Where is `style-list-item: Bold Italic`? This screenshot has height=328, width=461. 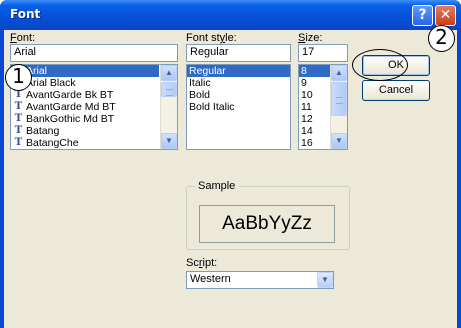
style-list-item: Bold Italic is located at coordinates (238, 107).